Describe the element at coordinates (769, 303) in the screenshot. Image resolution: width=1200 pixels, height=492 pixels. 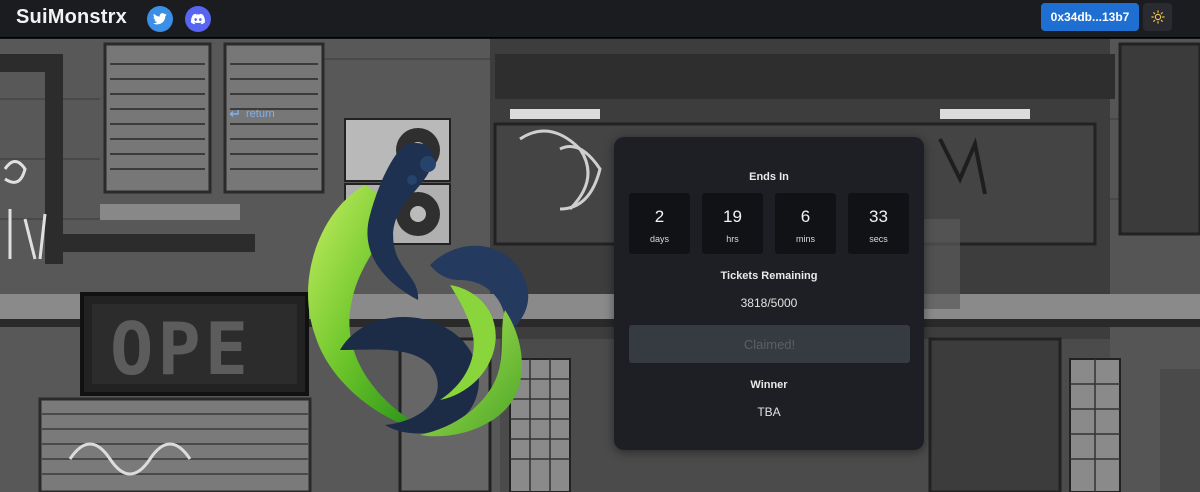
I see `tickets-remaining-value: 3818/5000` at that location.